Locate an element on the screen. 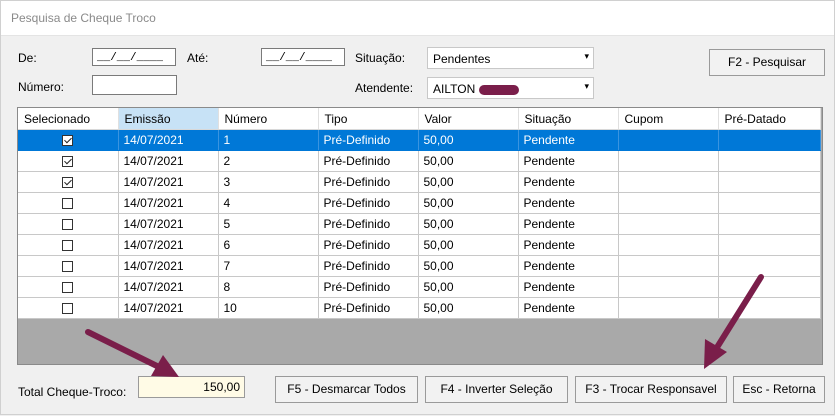 Image resolution: width=835 pixels, height=416 pixels. numero-cell: 5 is located at coordinates (268, 224).